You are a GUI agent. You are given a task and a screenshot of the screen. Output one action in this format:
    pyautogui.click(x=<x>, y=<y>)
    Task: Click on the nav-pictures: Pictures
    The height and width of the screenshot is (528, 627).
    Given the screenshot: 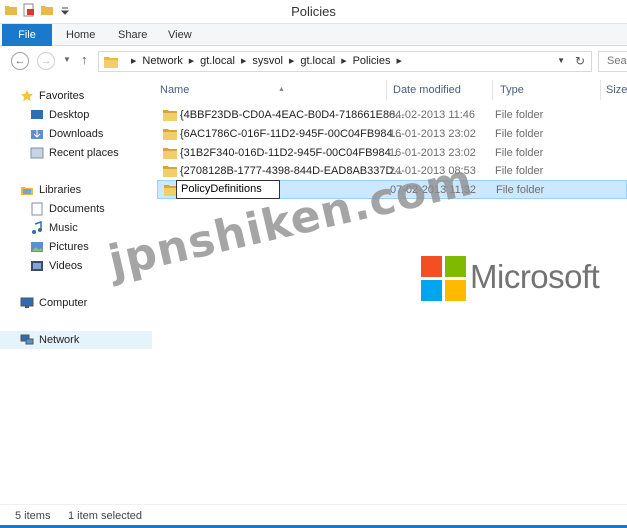 What is the action you would take?
    pyautogui.click(x=59, y=247)
    